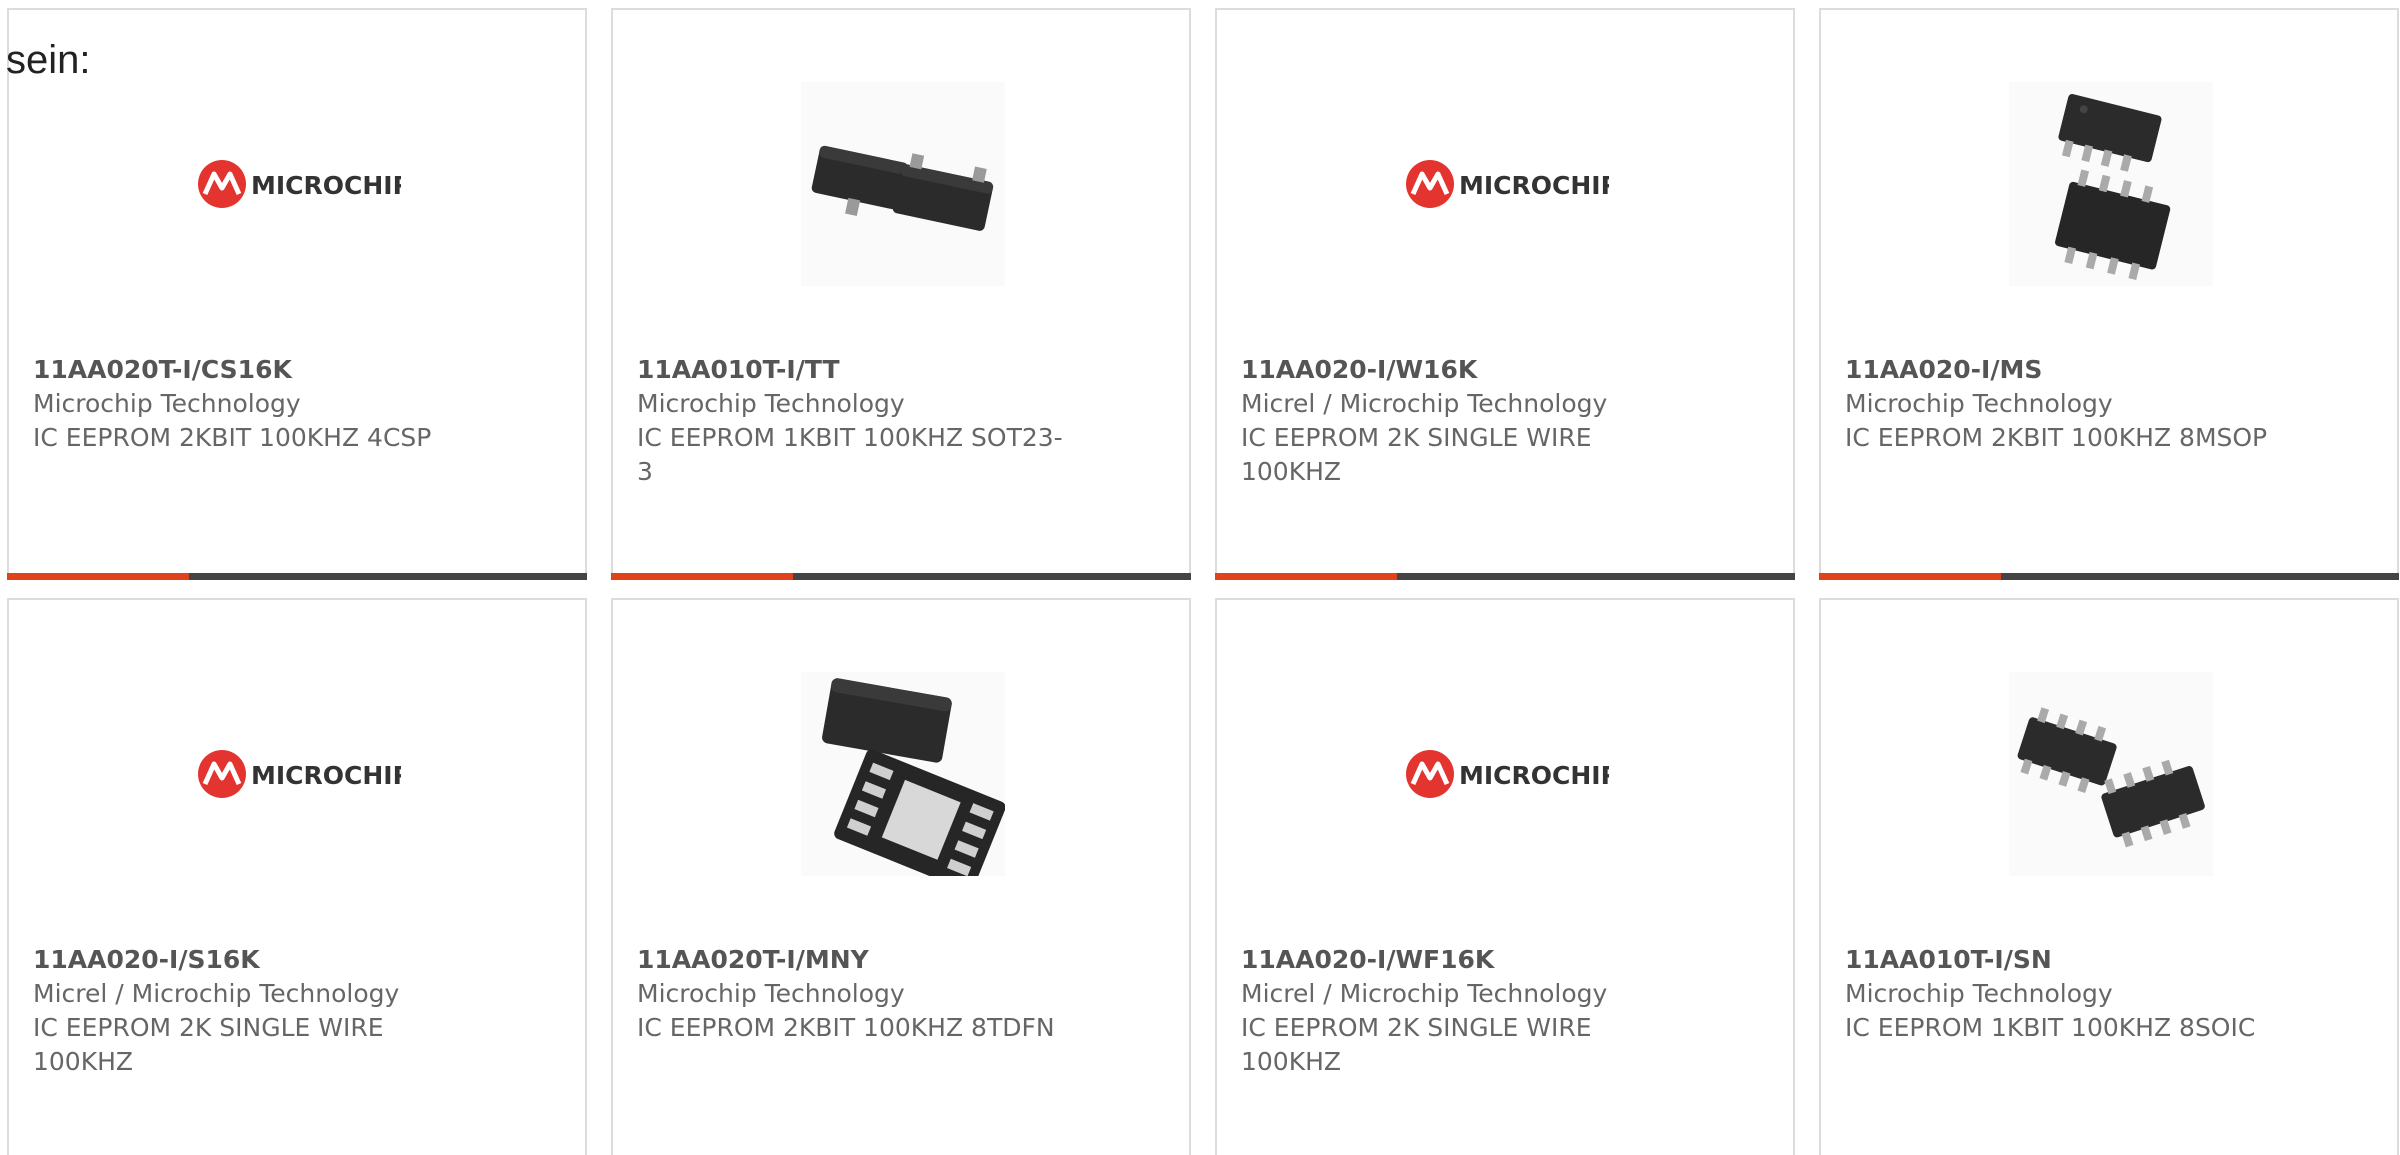  Describe the element at coordinates (293, 960) in the screenshot. I see `part-number-link: 11AA020-I/S16K` at that location.